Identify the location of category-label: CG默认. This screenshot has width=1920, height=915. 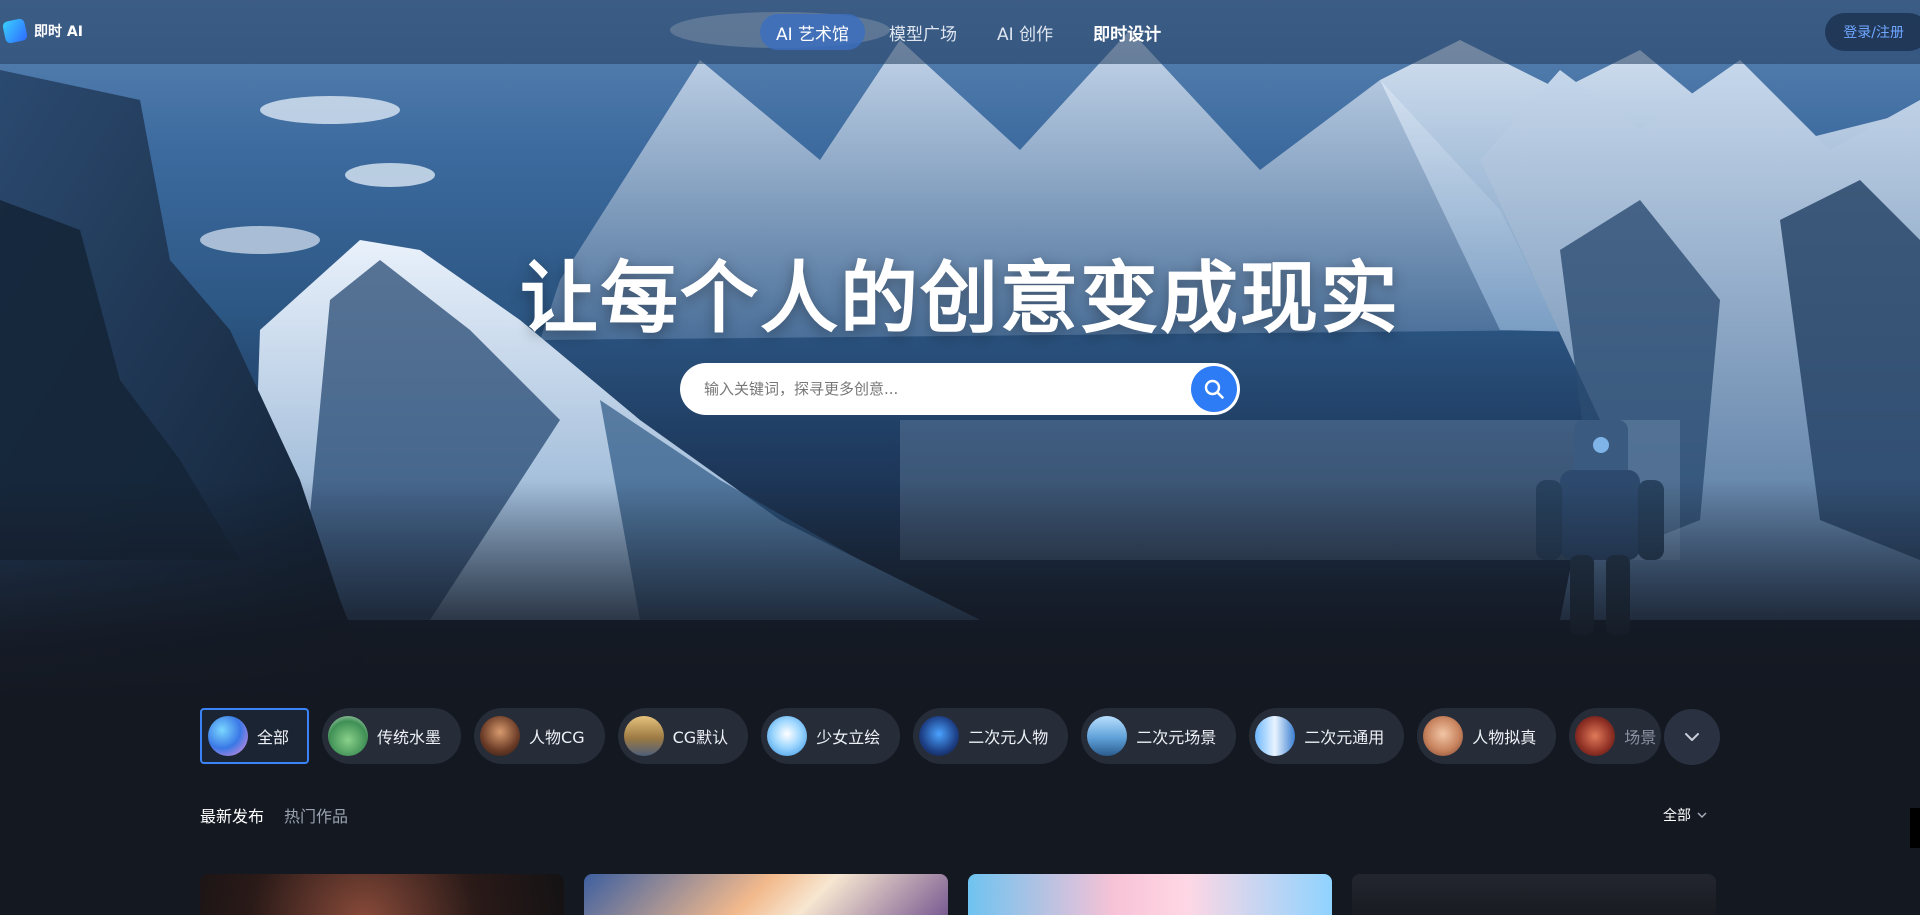
(700, 737).